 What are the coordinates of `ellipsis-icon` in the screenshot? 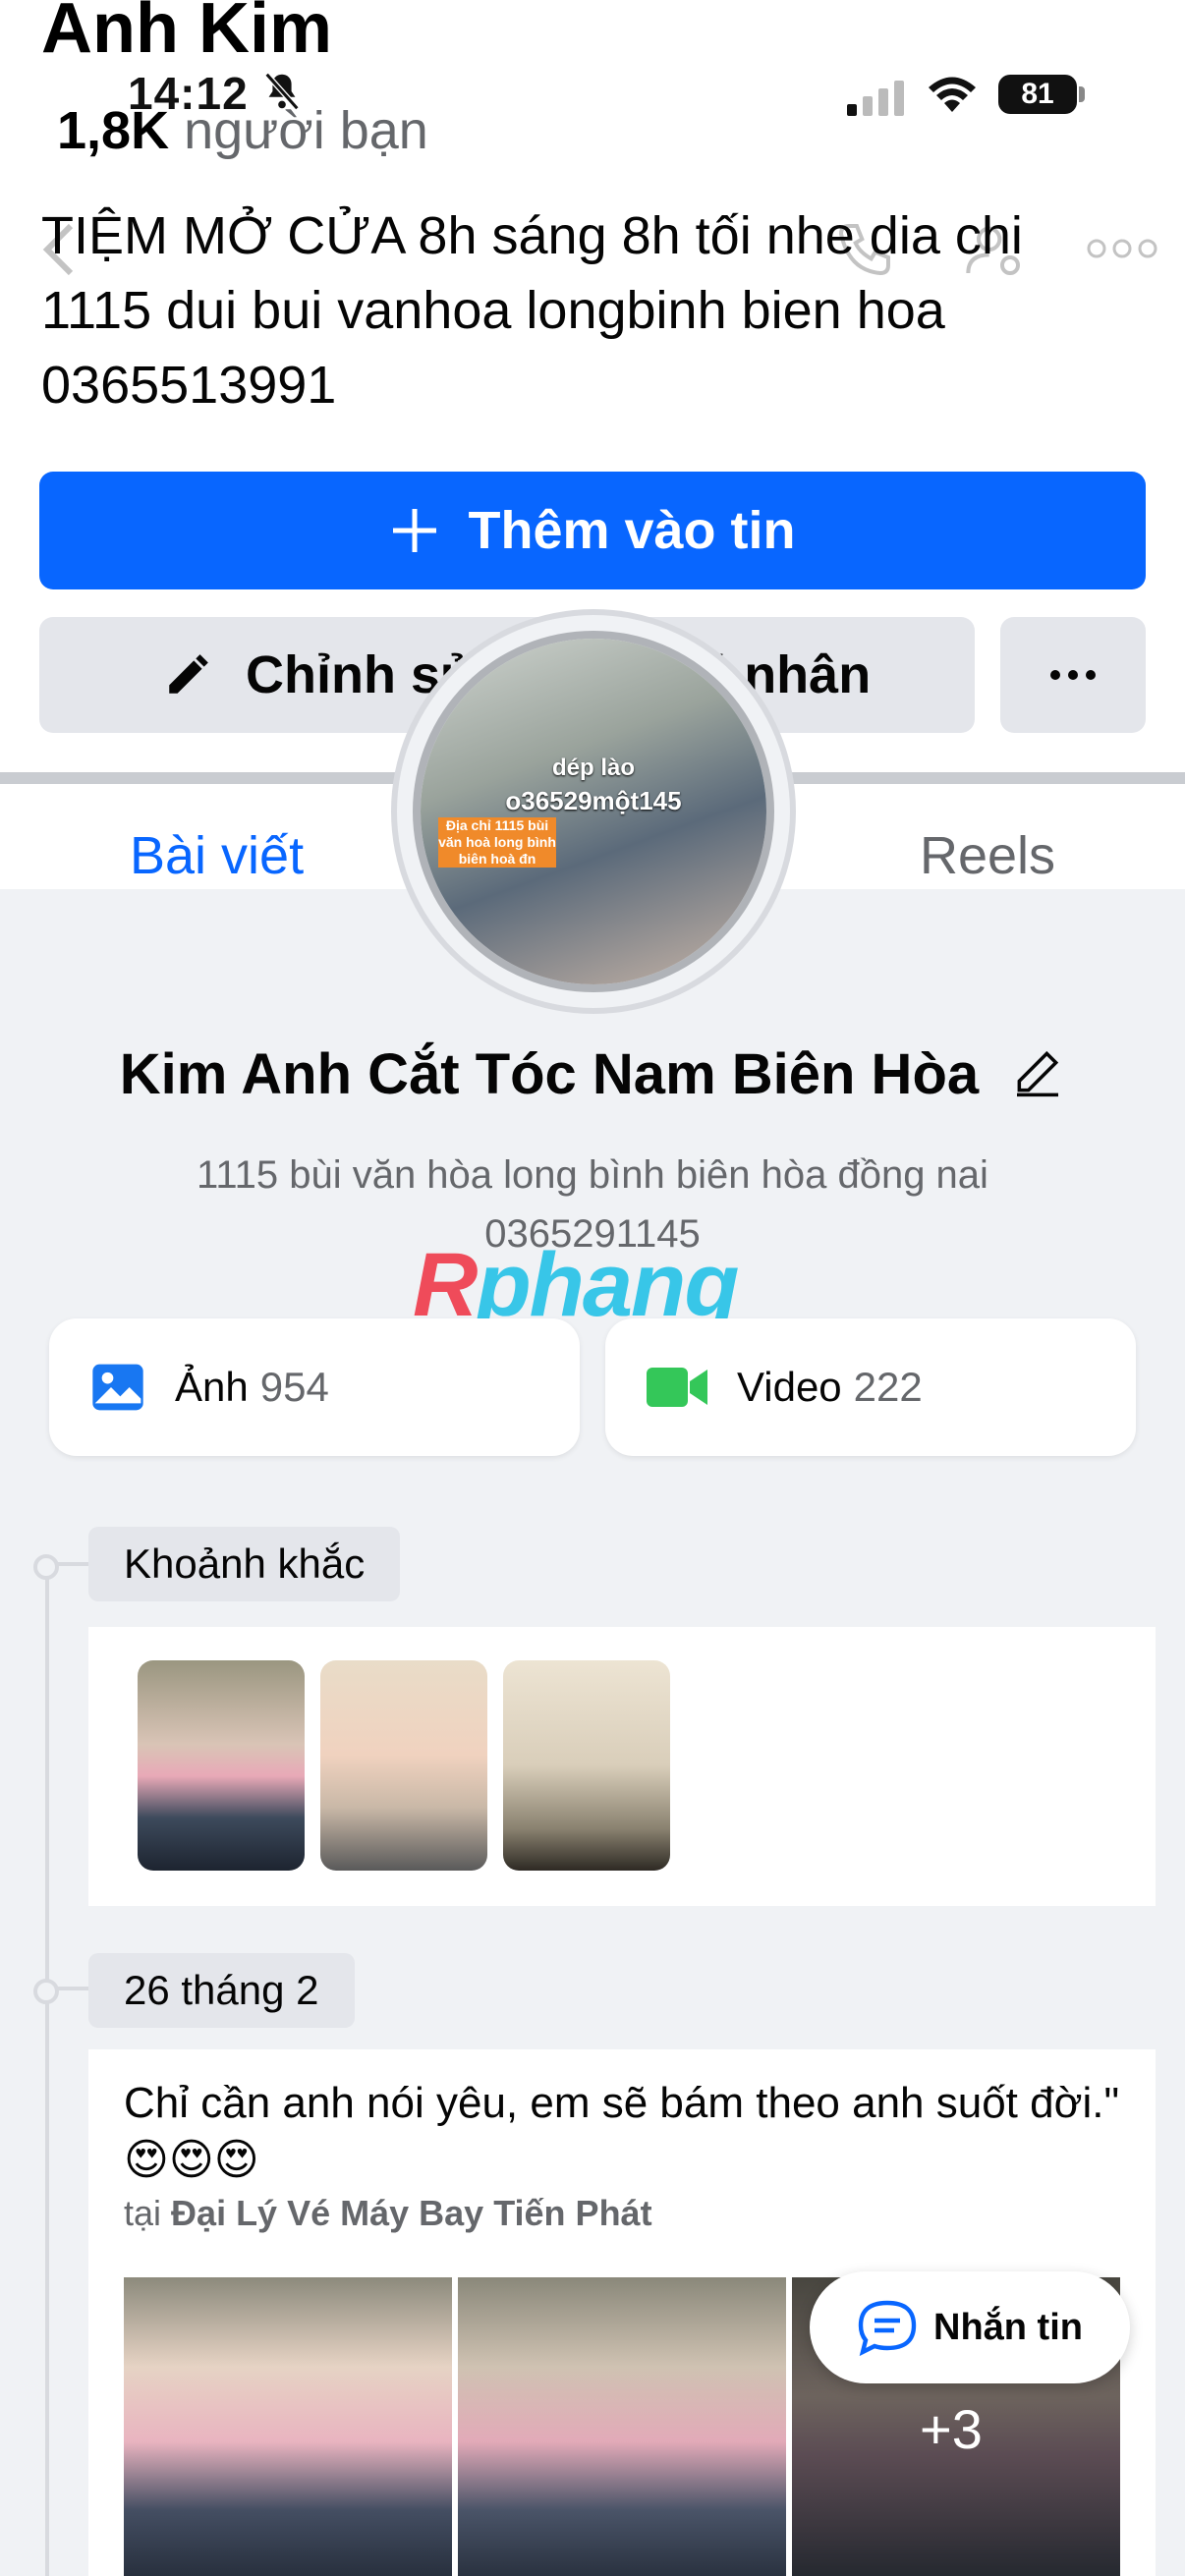 It's located at (1073, 675).